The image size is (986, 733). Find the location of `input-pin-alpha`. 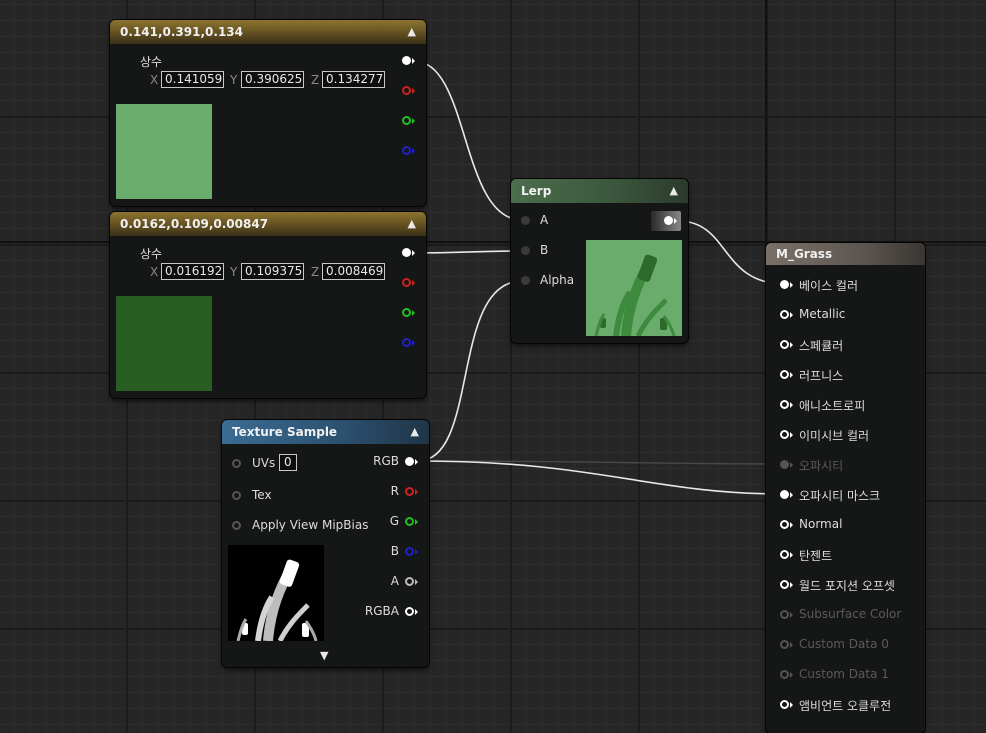

input-pin-alpha is located at coordinates (525, 280).